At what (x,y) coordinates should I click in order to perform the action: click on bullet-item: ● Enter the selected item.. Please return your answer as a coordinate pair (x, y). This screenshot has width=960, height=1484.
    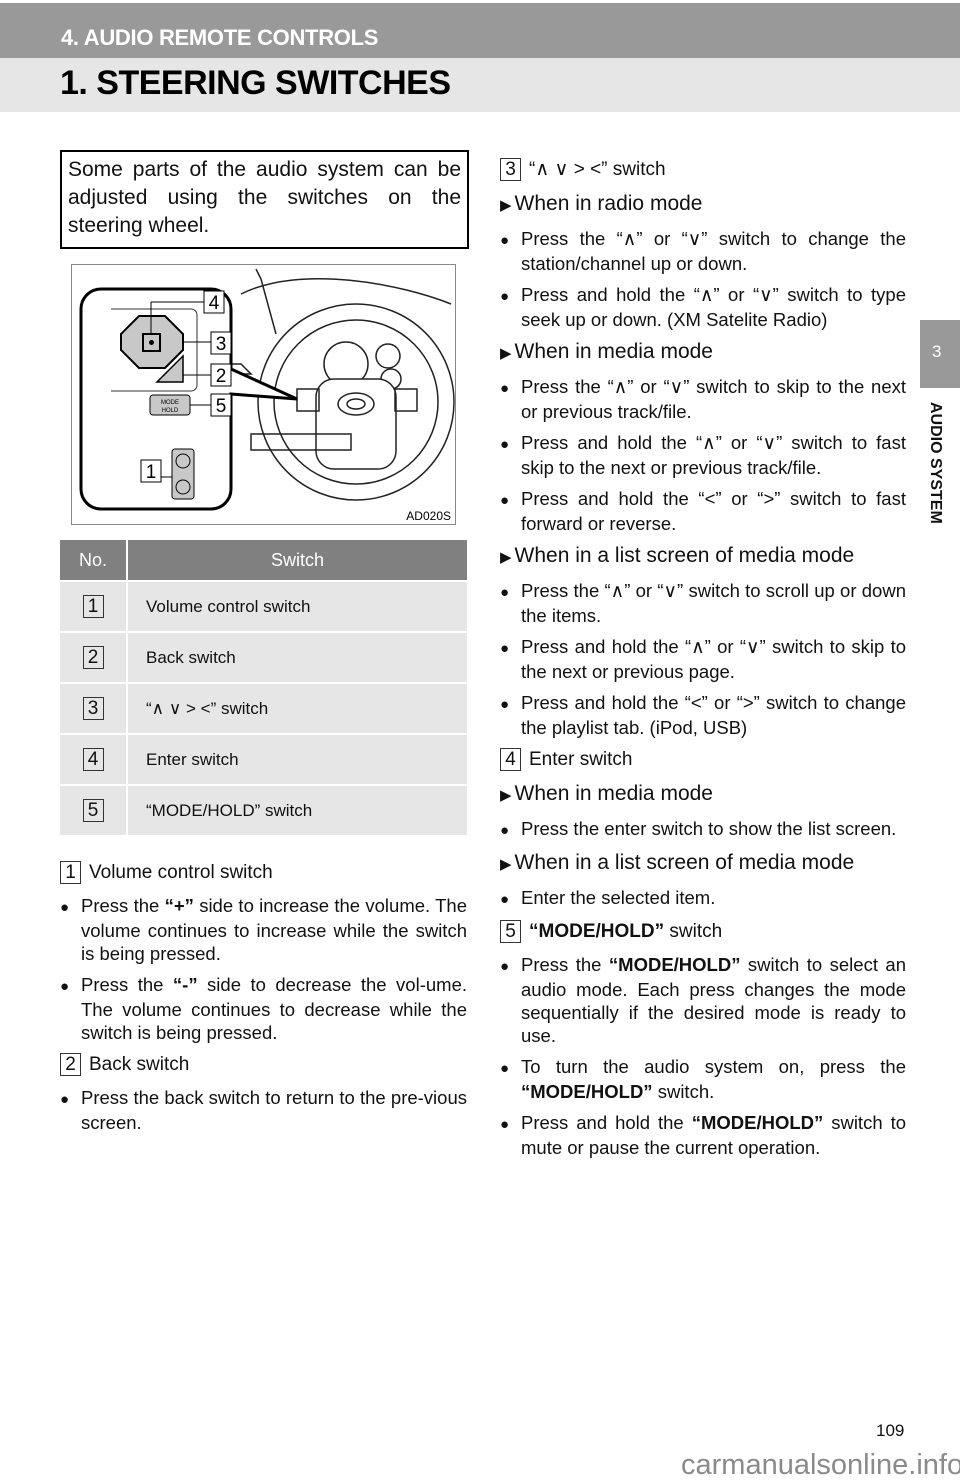
    Looking at the image, I should click on (703, 898).